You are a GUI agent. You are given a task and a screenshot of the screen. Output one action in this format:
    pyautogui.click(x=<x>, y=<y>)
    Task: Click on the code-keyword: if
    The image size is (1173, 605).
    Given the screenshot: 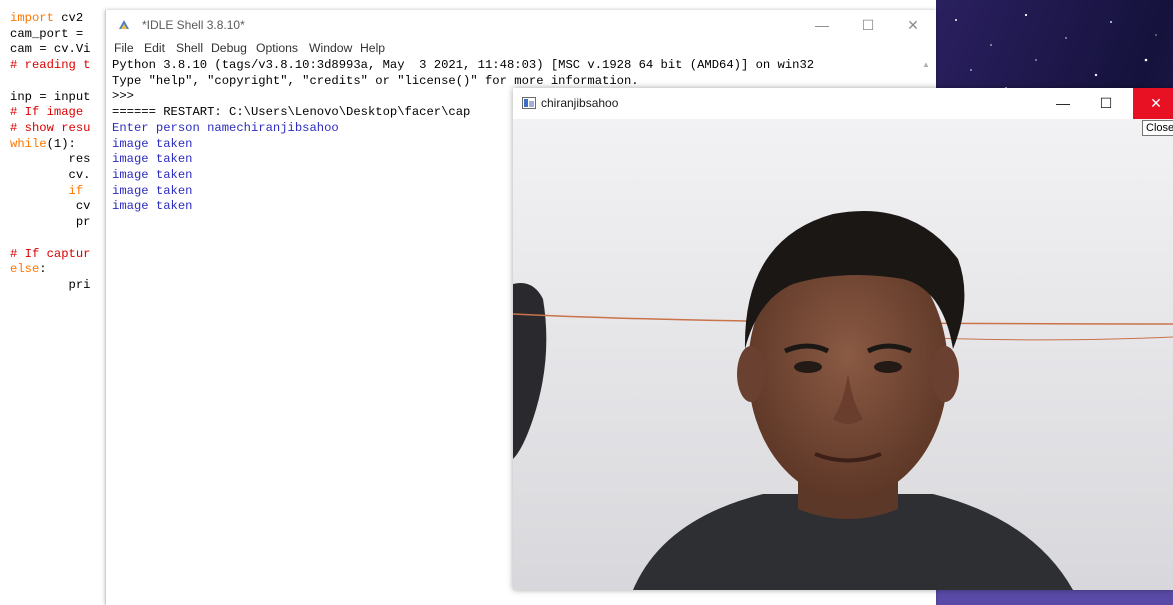 What is the action you would take?
    pyautogui.click(x=47, y=190)
    